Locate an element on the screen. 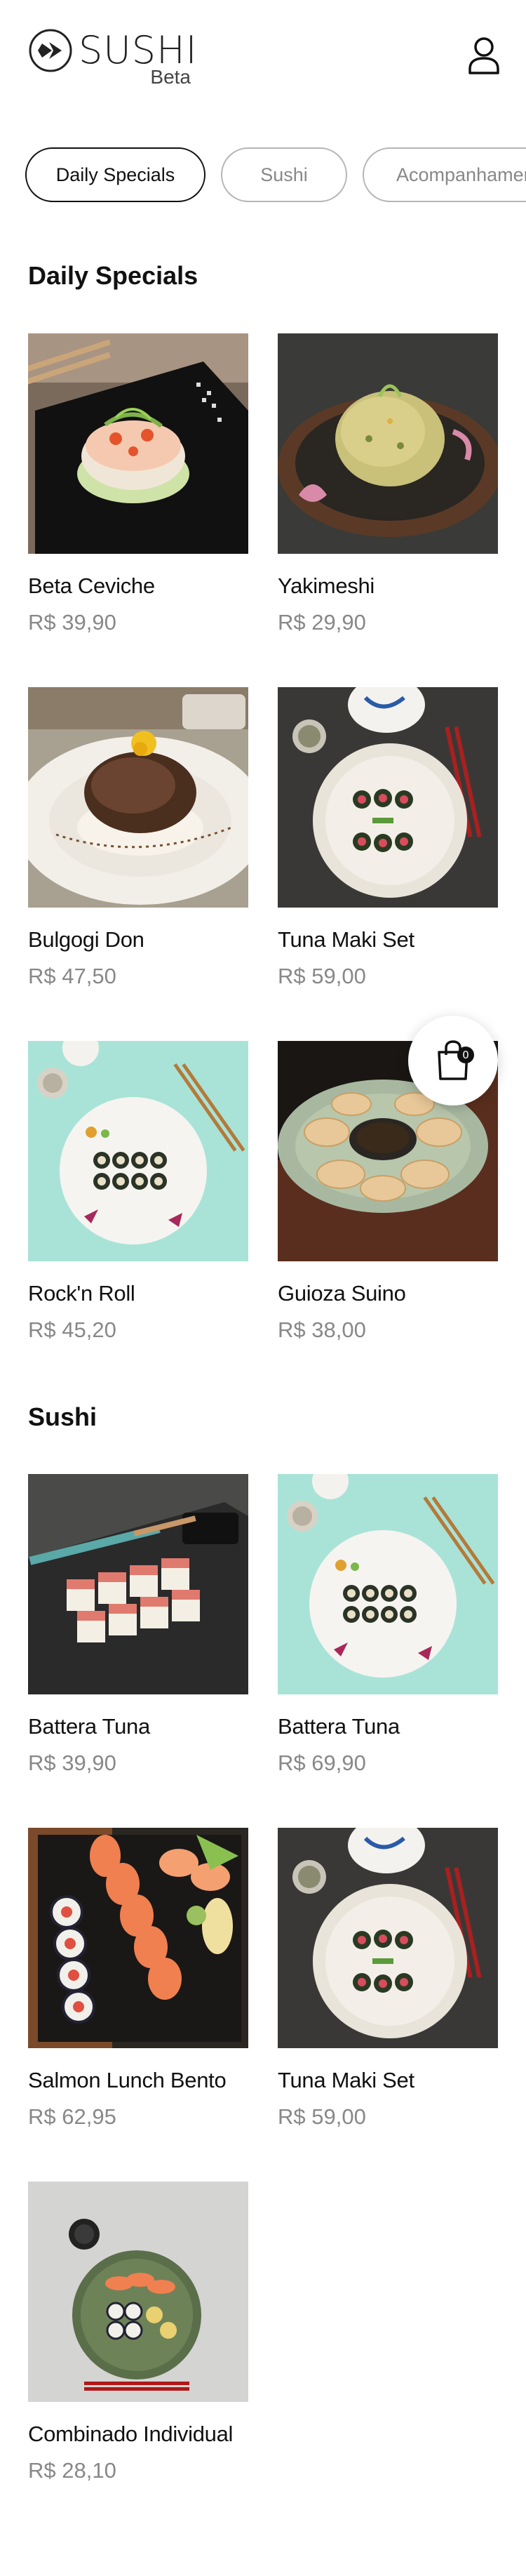 Image resolution: width=526 pixels, height=2576 pixels. product-photo-battera-board is located at coordinates (138, 1584).